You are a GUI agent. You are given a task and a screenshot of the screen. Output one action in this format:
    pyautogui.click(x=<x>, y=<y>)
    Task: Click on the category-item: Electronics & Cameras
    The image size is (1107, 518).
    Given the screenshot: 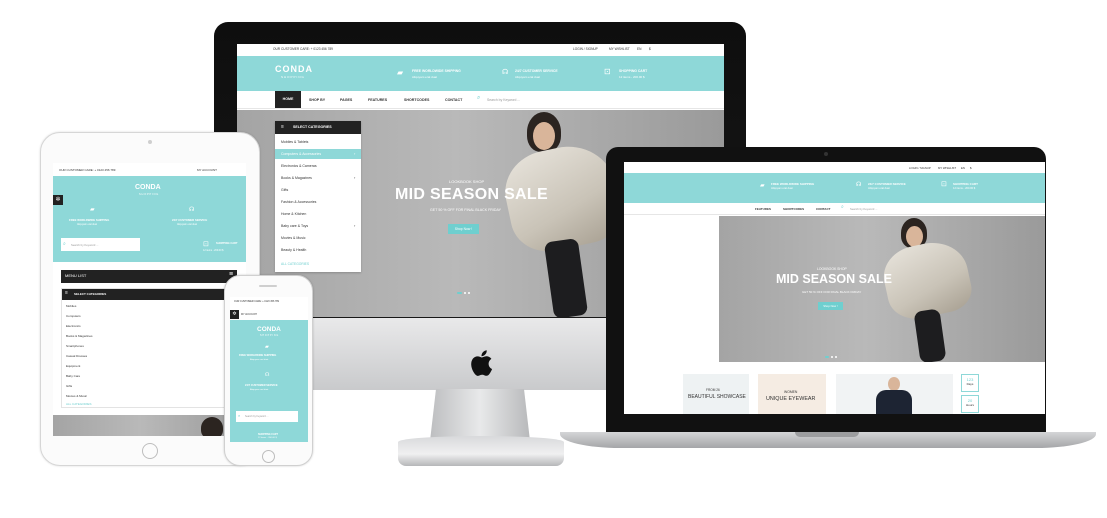 What is the action you would take?
    pyautogui.click(x=299, y=166)
    